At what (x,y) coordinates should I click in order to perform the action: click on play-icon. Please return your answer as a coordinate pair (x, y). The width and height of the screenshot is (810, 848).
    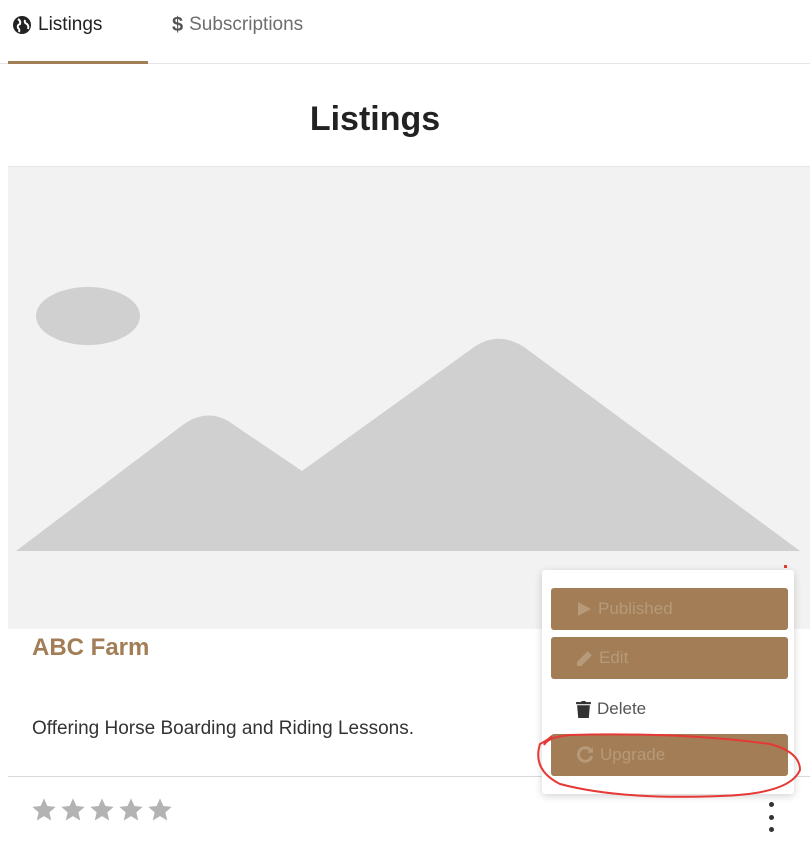
    Looking at the image, I should click on (584, 609).